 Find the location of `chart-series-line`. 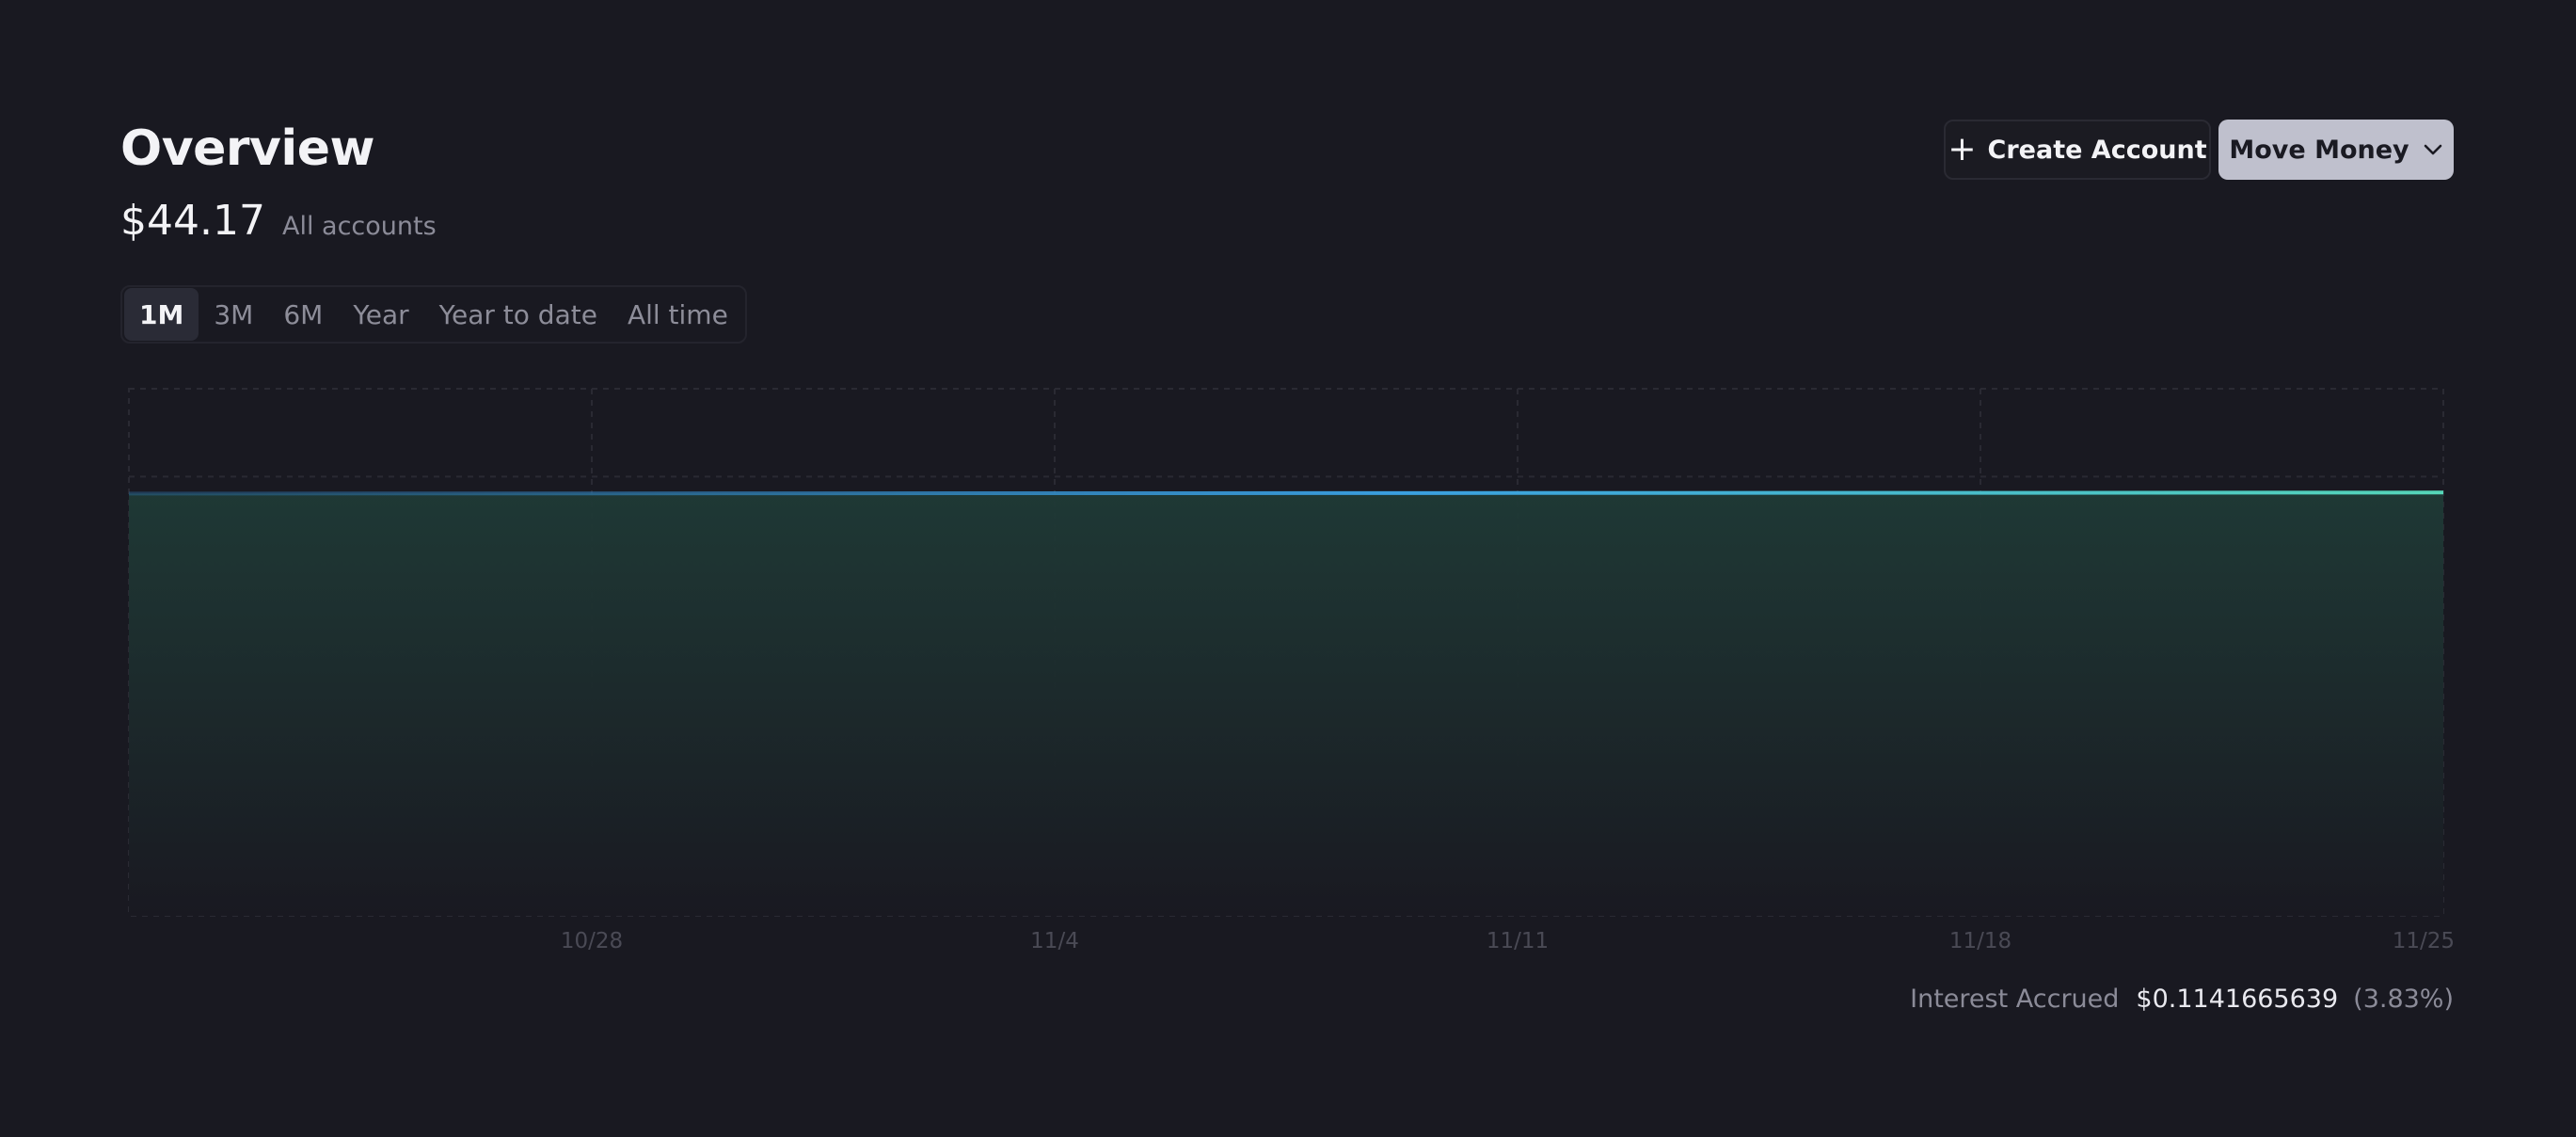

chart-series-line is located at coordinates (1286, 493).